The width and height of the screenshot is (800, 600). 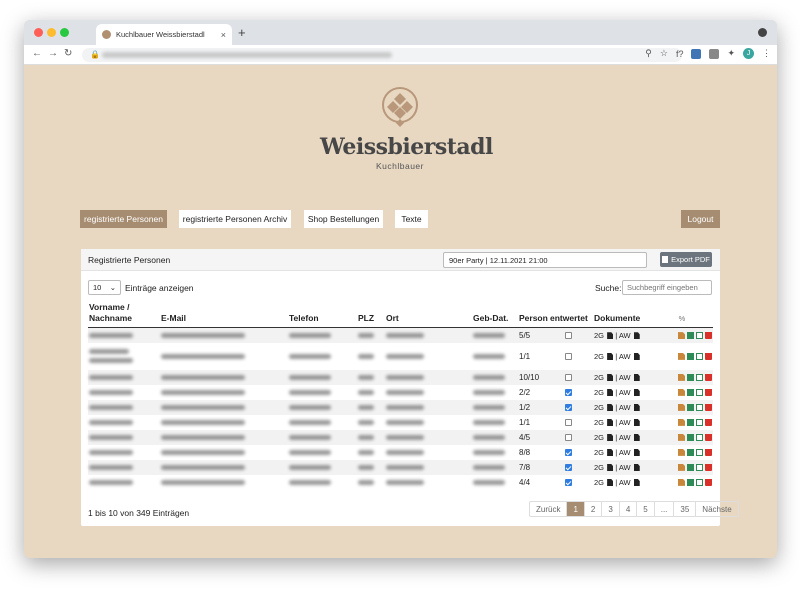 What do you see at coordinates (700, 219) in the screenshot?
I see `logout-button: Logout` at bounding box center [700, 219].